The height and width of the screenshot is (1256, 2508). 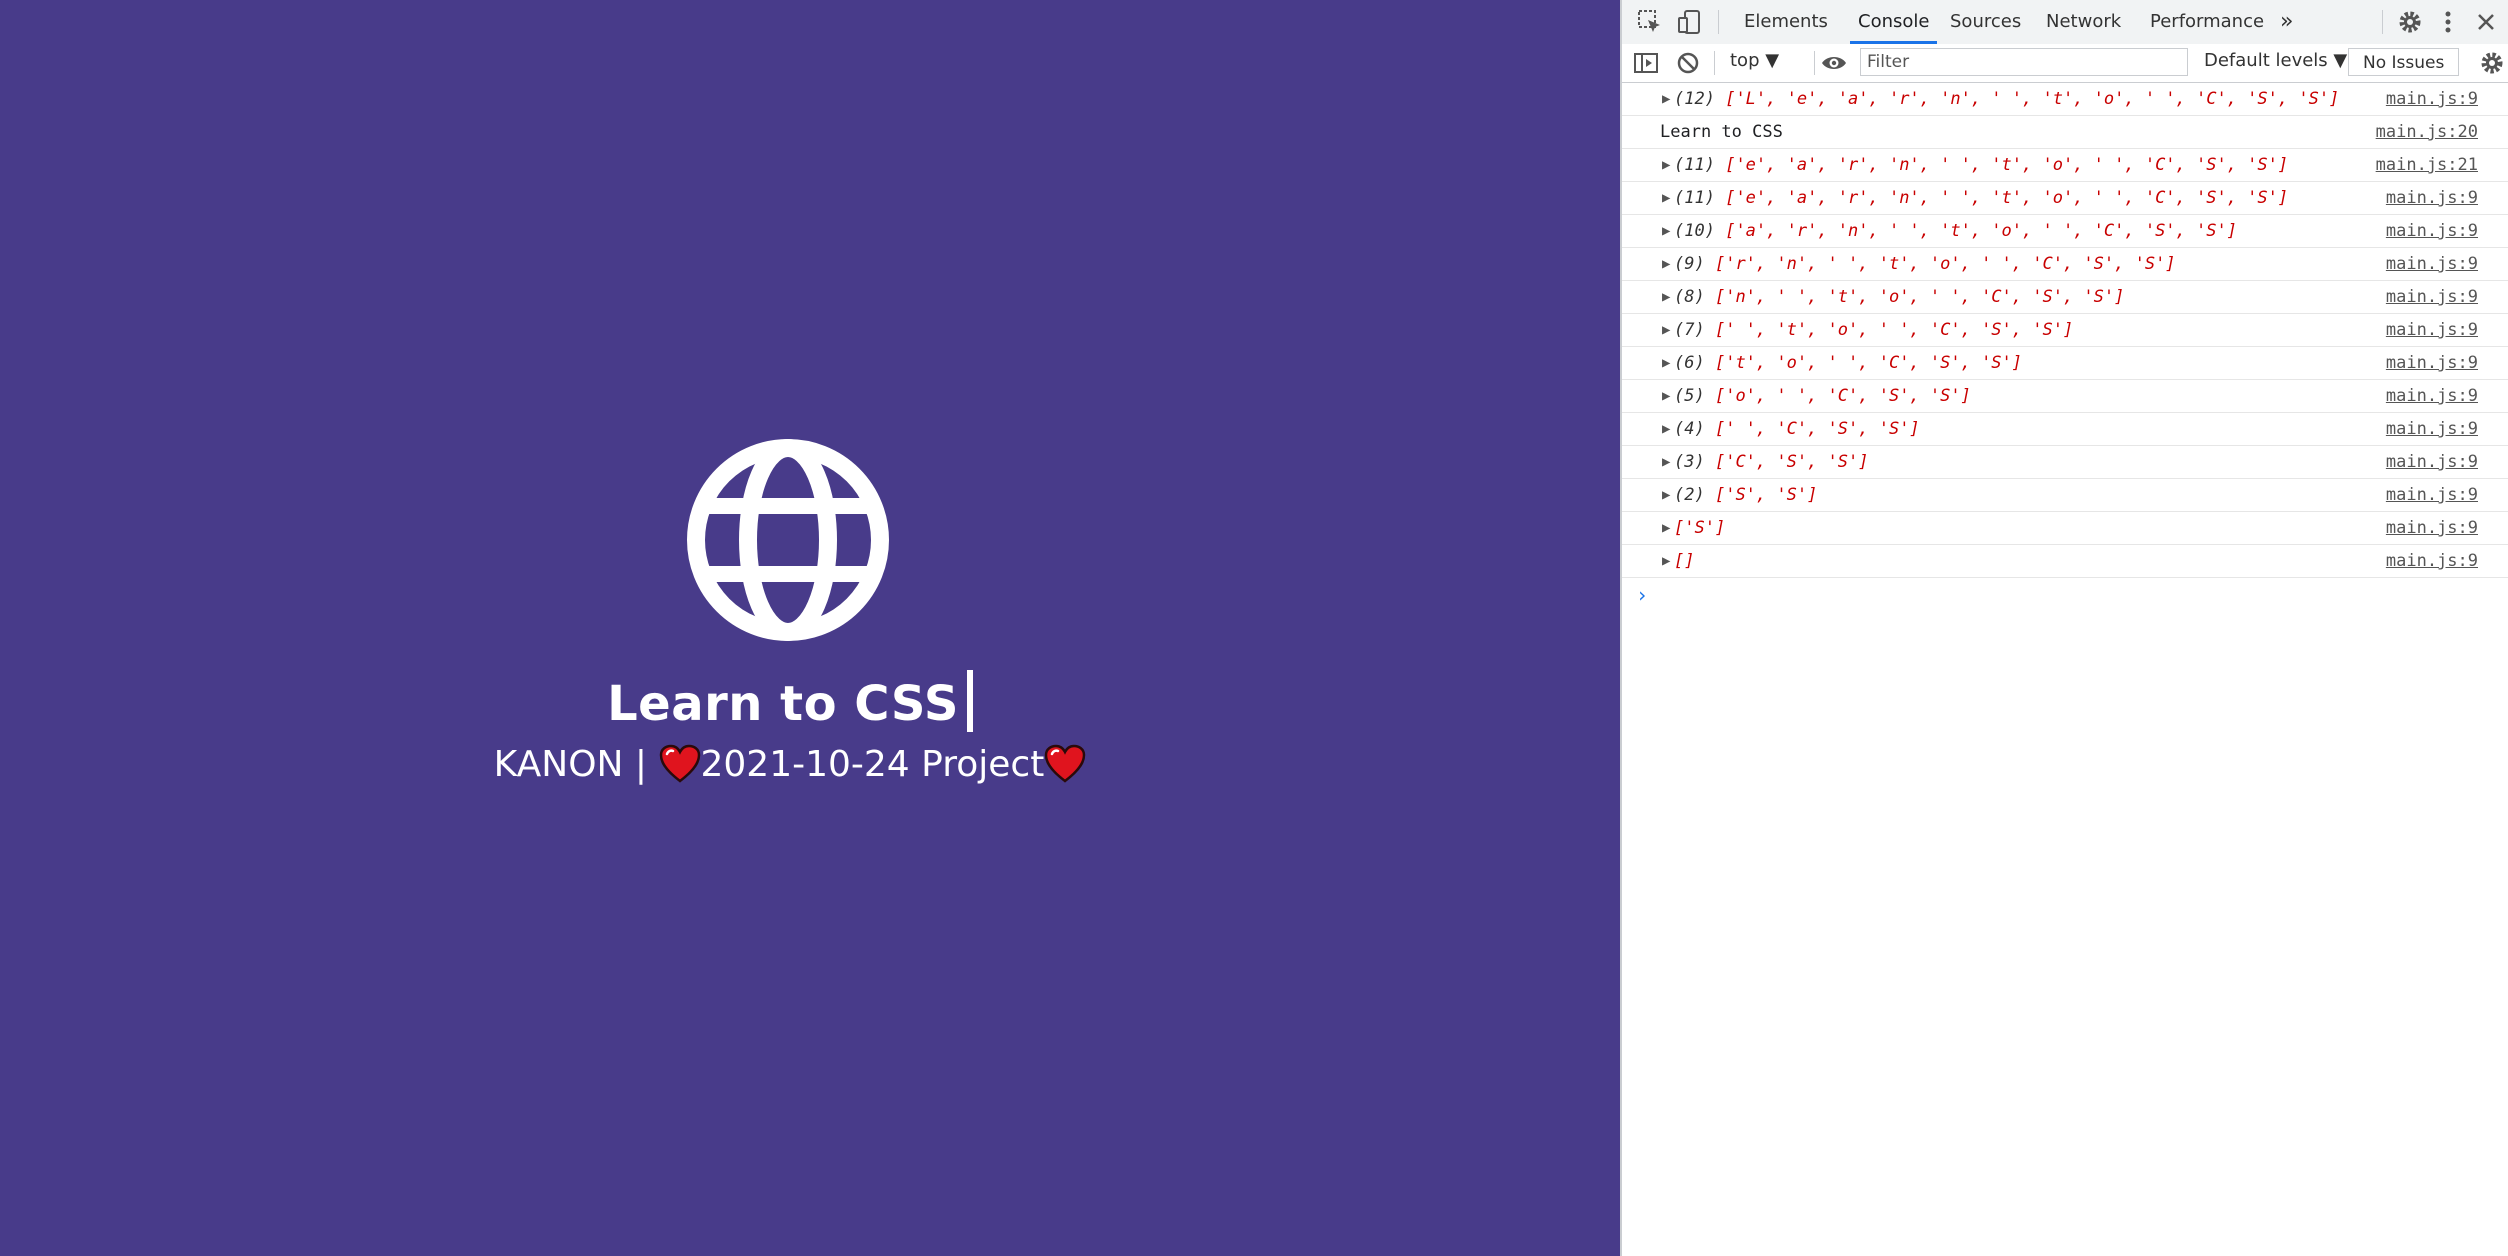 What do you see at coordinates (2065, 396) in the screenshot?
I see `console-message-row: ▶ (5) ['o', ' ', 'C', 'S', 'S'] main.js:9` at bounding box center [2065, 396].